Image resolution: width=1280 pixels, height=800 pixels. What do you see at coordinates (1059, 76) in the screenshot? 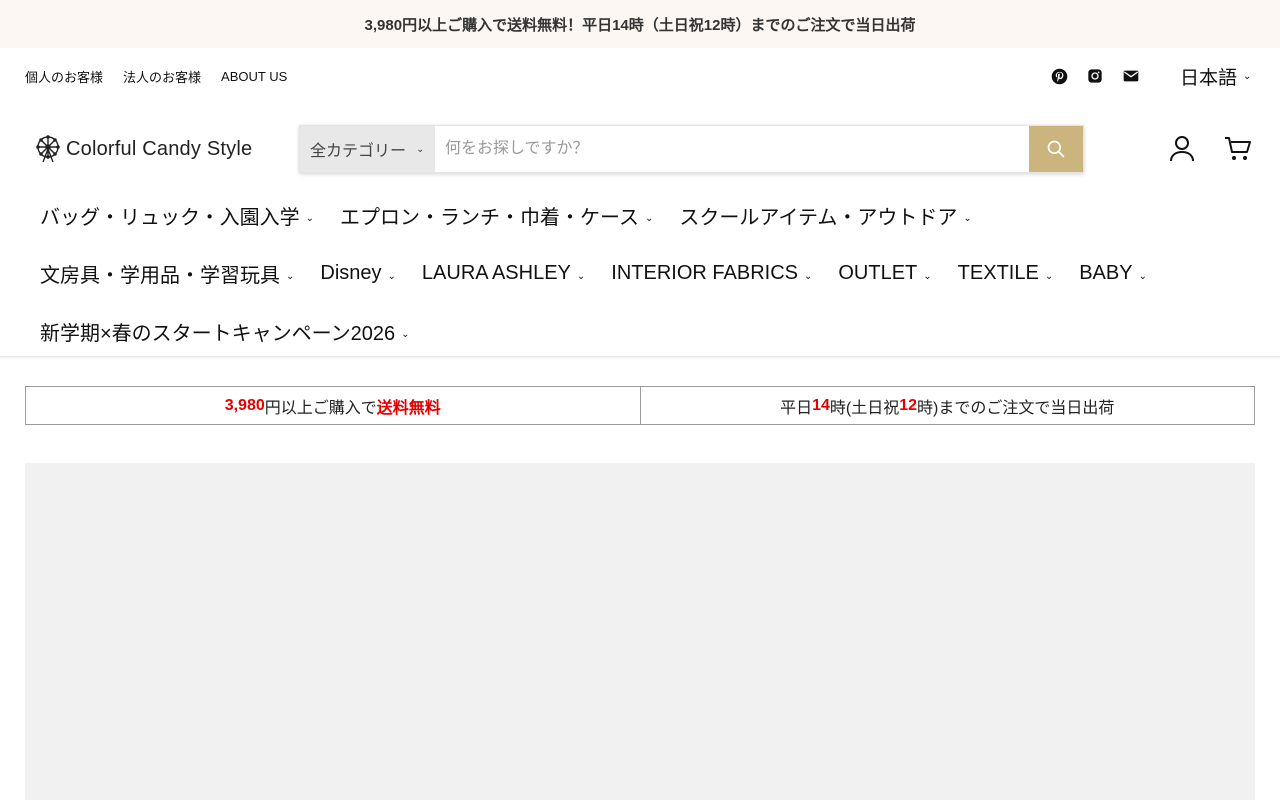
I see `pinterest-icon` at bounding box center [1059, 76].